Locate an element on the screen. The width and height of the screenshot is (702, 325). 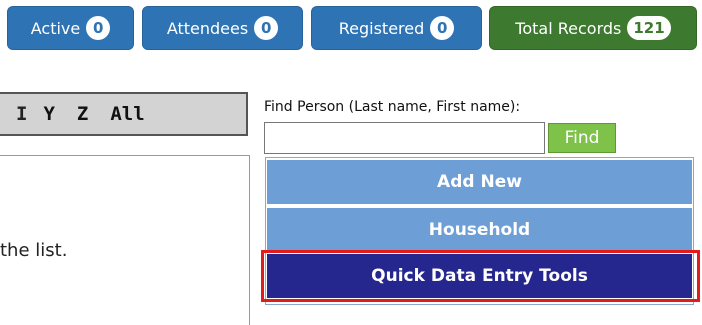
attendees-count-badge: 0 is located at coordinates (266, 28).